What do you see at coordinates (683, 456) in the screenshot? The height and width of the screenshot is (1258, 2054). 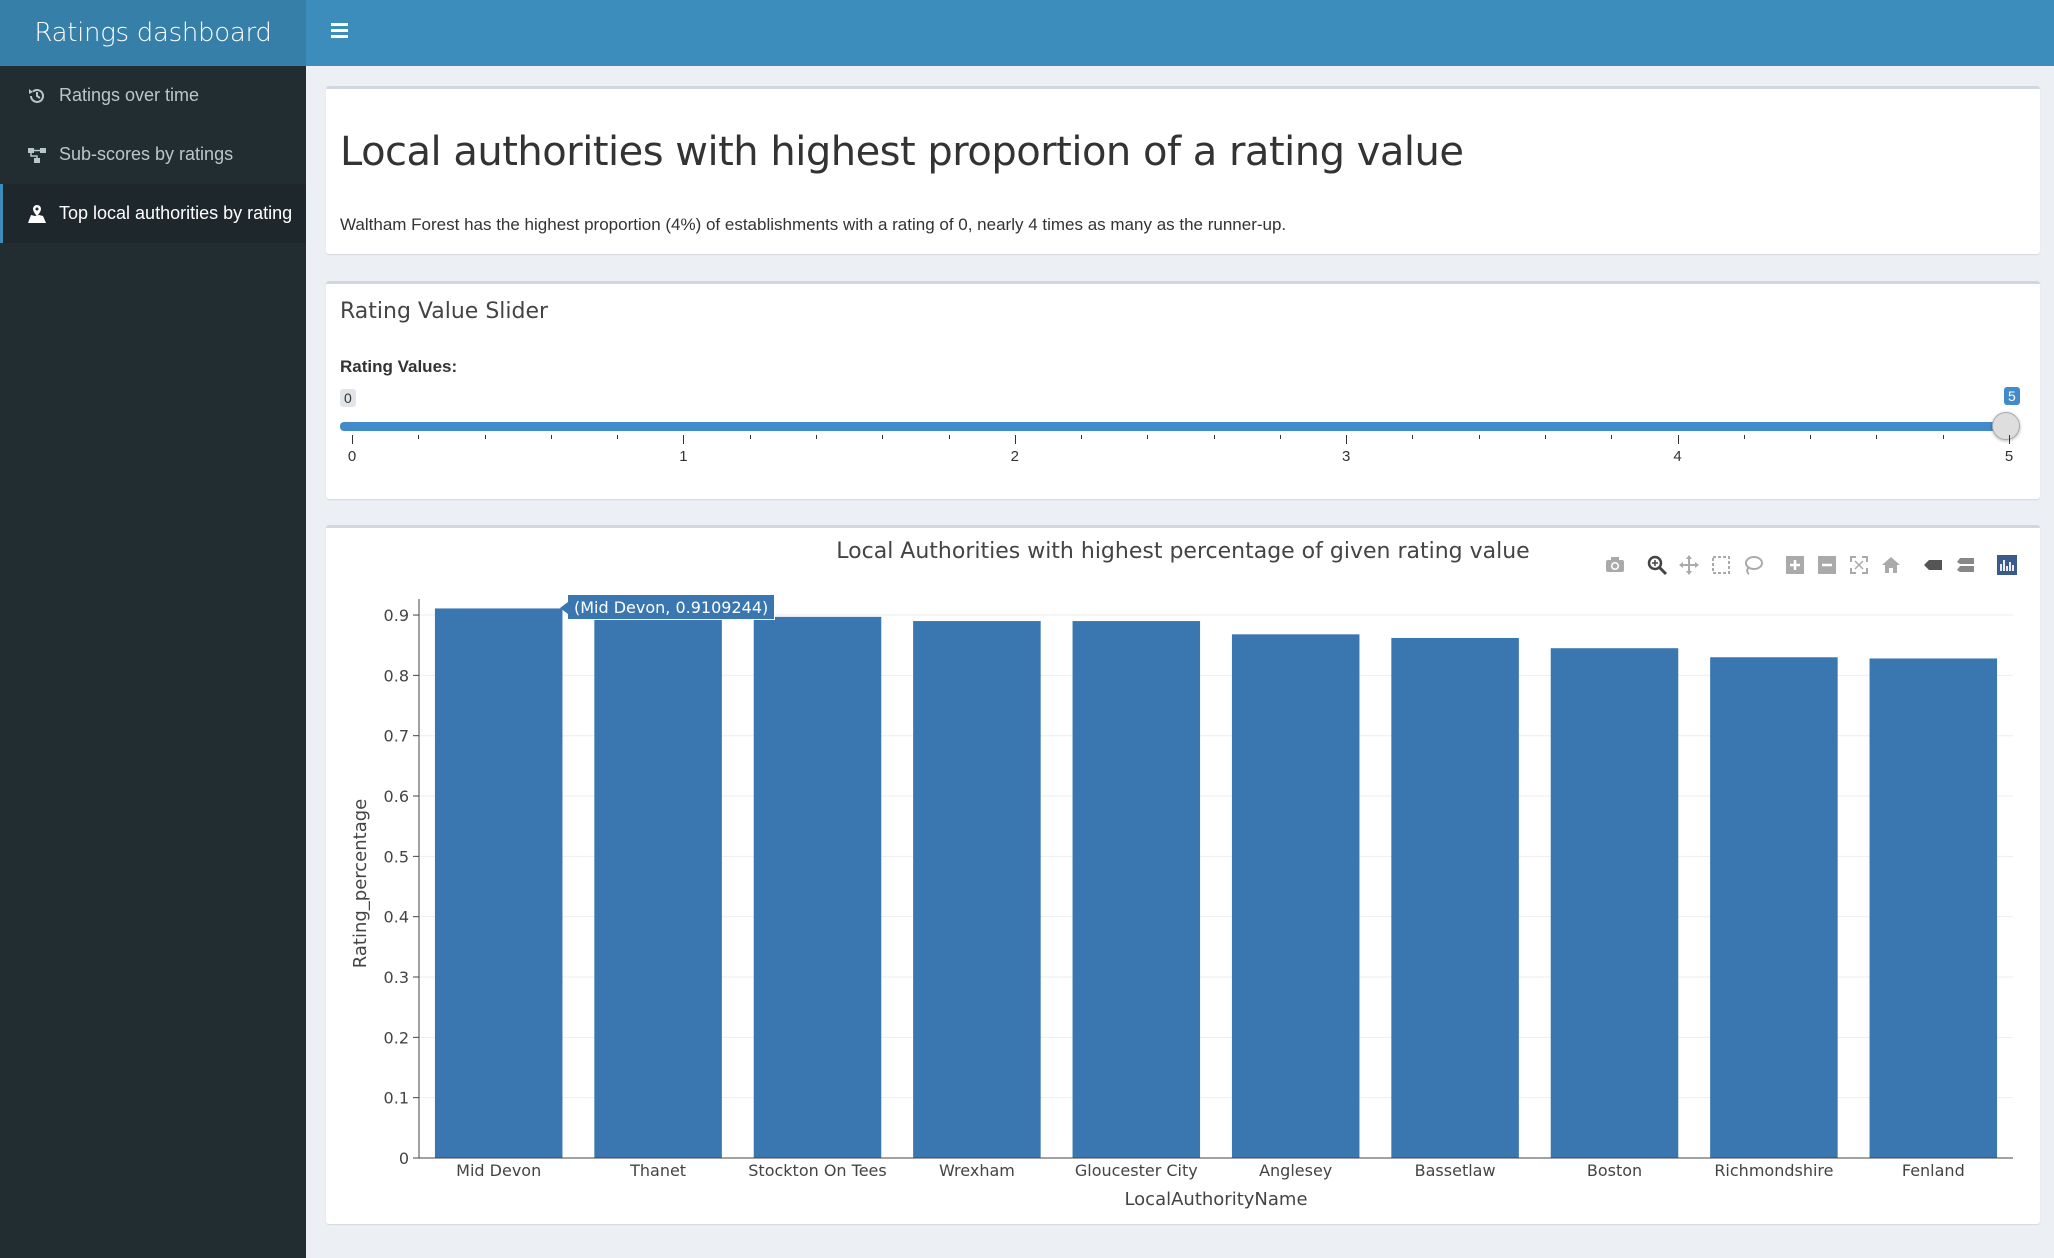 I see `slider-tick-label: 1` at bounding box center [683, 456].